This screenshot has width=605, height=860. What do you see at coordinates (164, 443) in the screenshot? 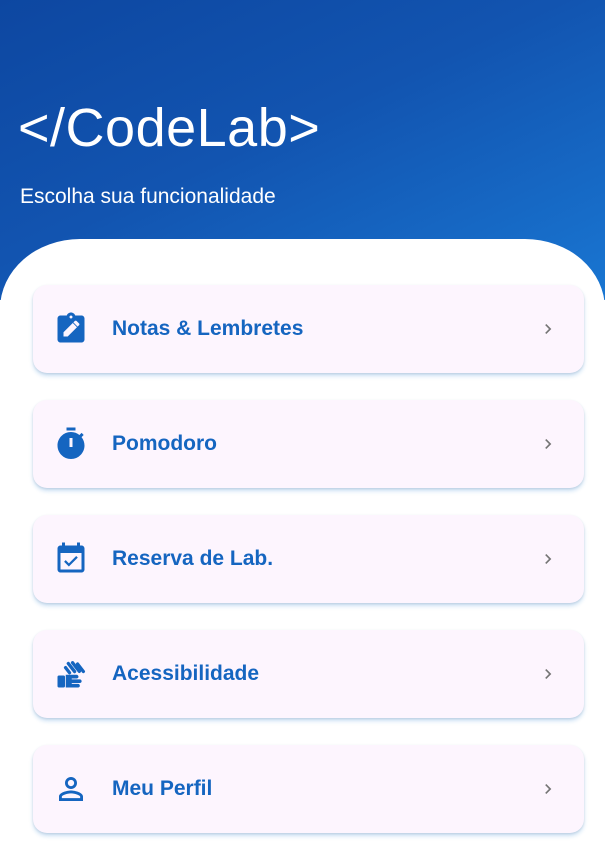
I see `menu-item-label: Pomodoro` at bounding box center [164, 443].